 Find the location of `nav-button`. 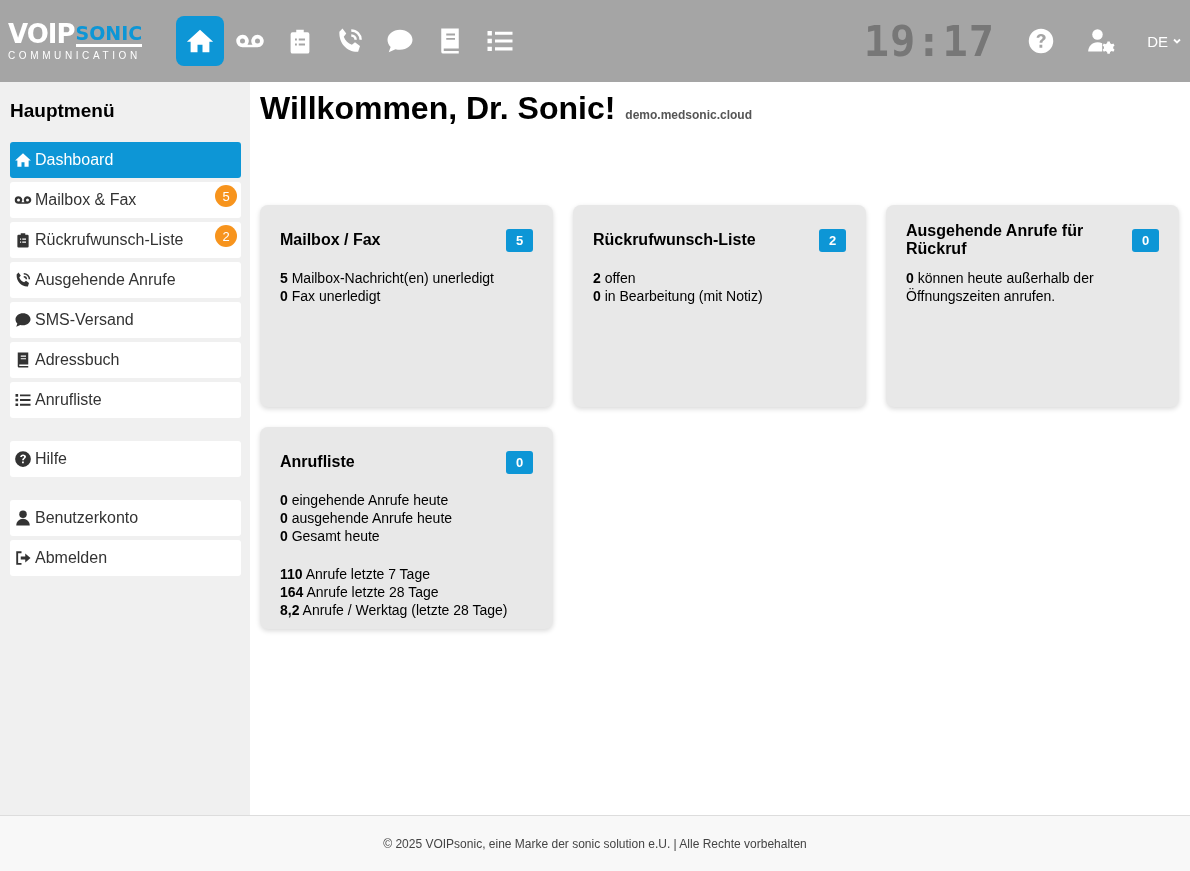

nav-button is located at coordinates (200, 41).